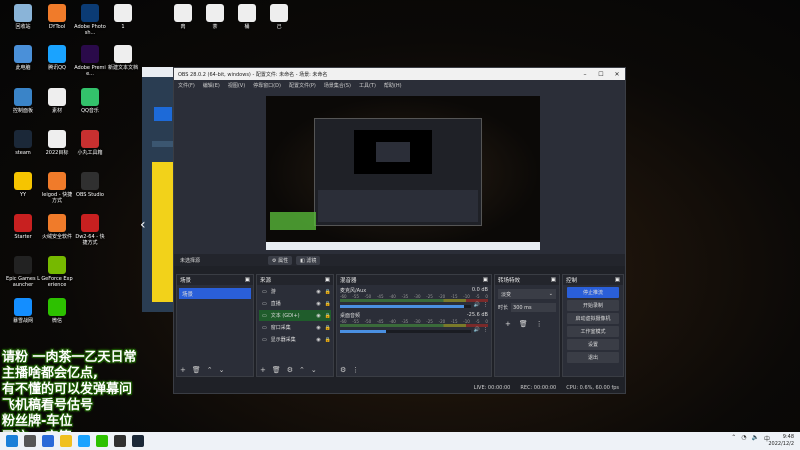 The height and width of the screenshot is (450, 800). I want to click on desktop-file: 己, so click(279, 17).